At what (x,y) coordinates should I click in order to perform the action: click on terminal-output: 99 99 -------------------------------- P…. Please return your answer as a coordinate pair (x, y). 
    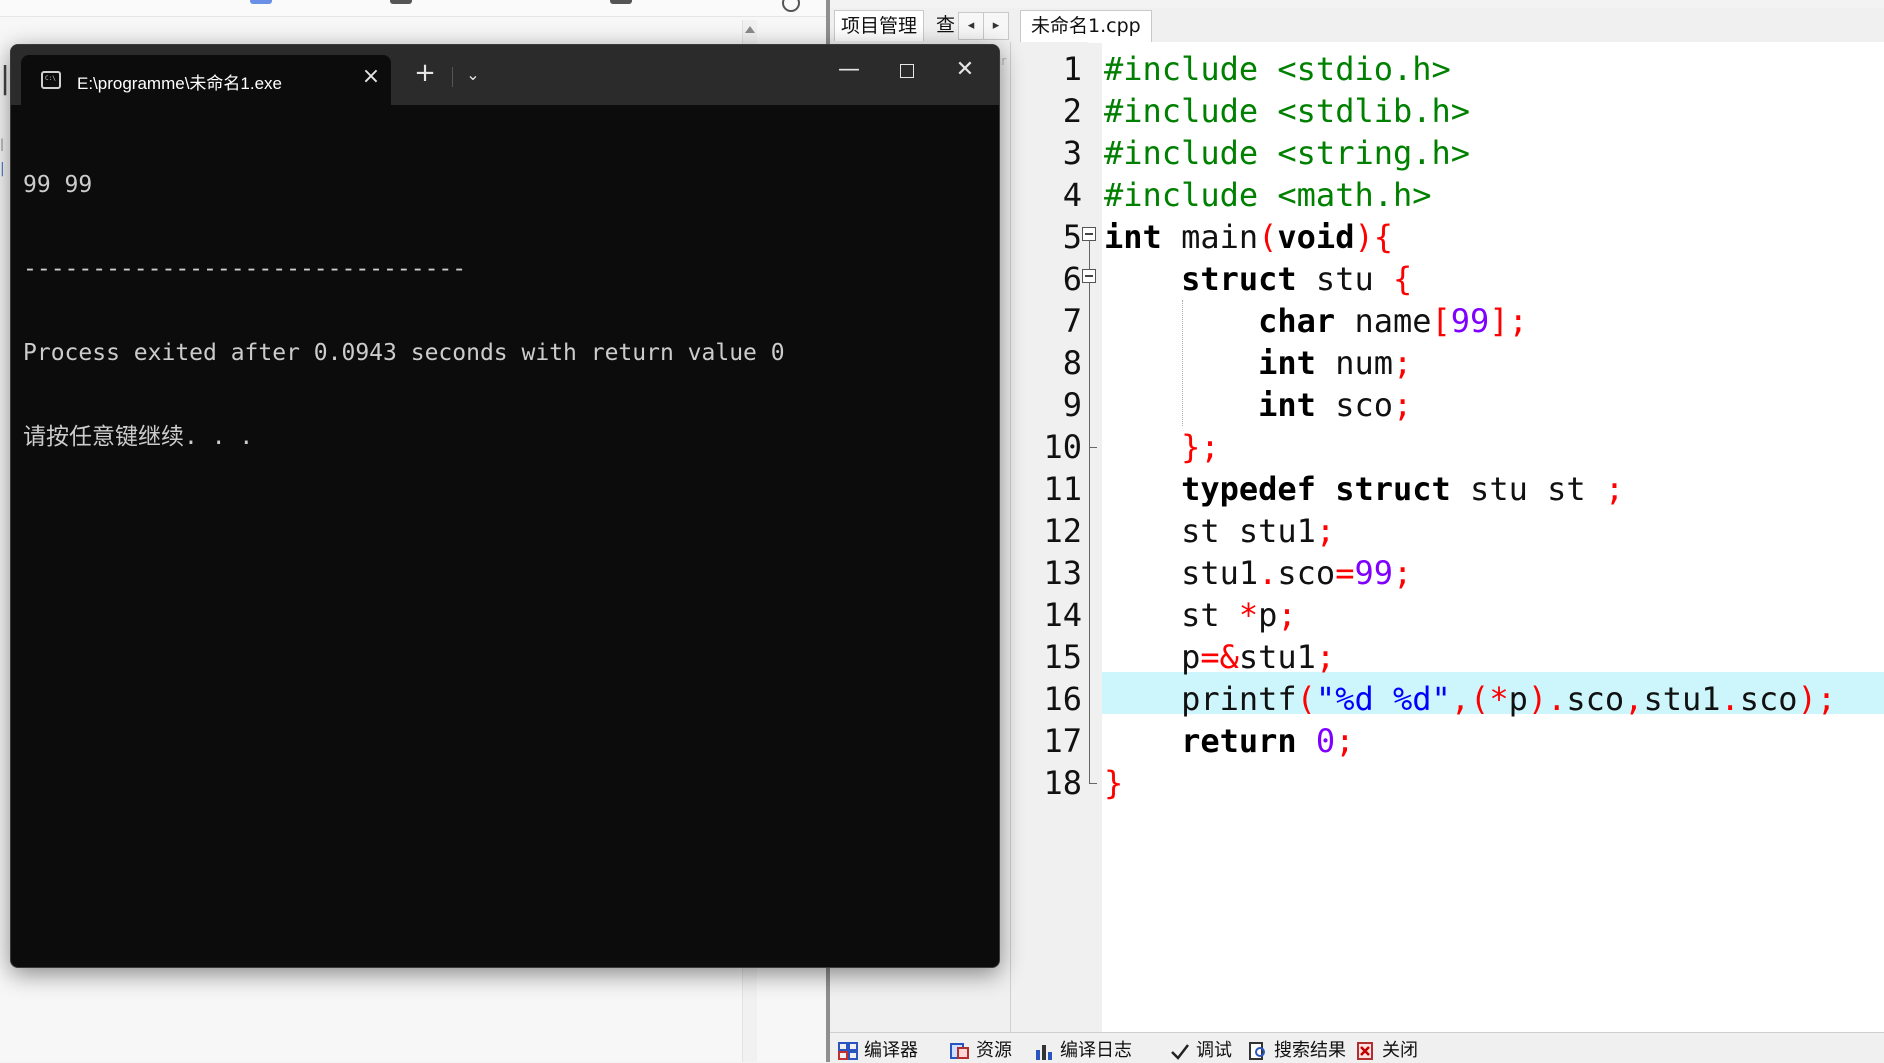
    Looking at the image, I should click on (404, 311).